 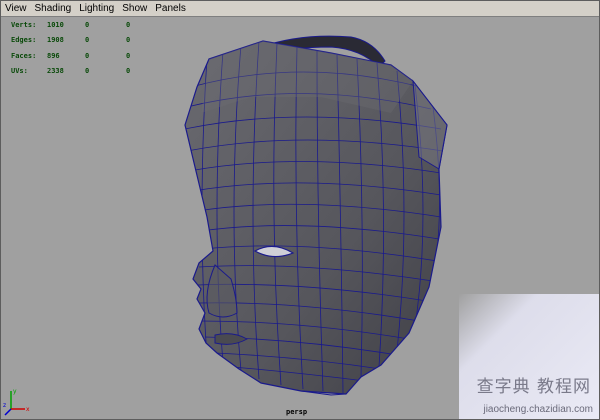 What do you see at coordinates (96, 8) in the screenshot?
I see `menu-lighting: Lighting` at bounding box center [96, 8].